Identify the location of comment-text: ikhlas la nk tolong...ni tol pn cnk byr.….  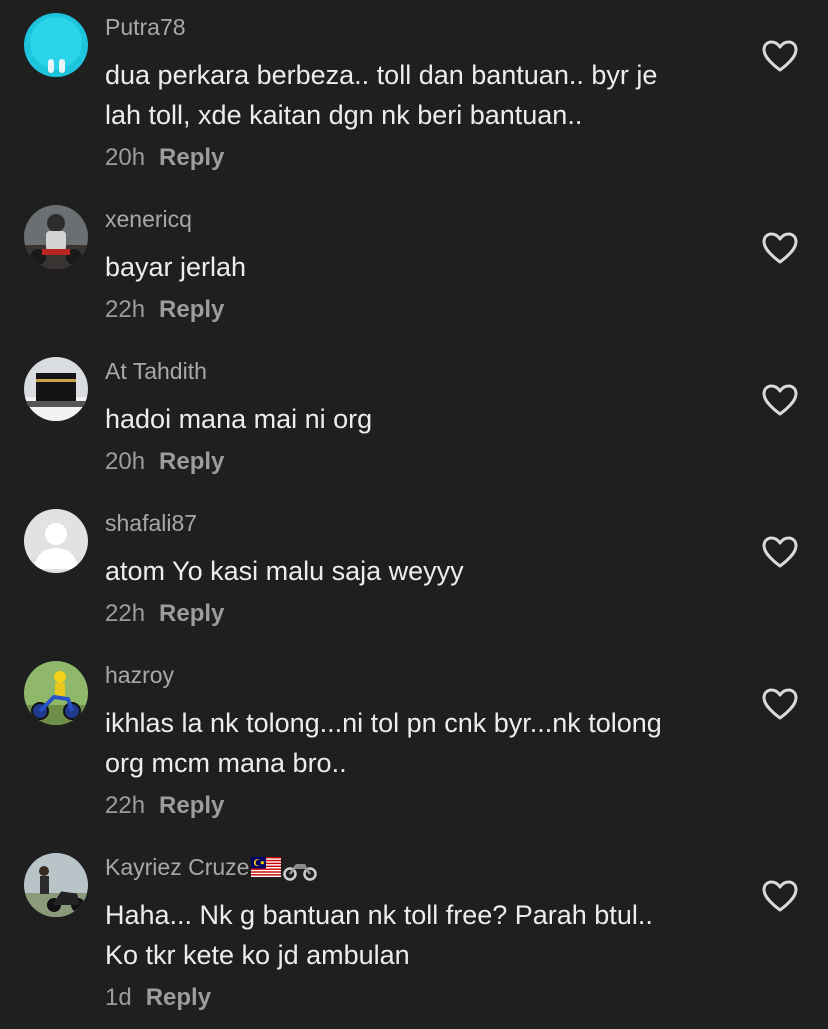
(425, 743).